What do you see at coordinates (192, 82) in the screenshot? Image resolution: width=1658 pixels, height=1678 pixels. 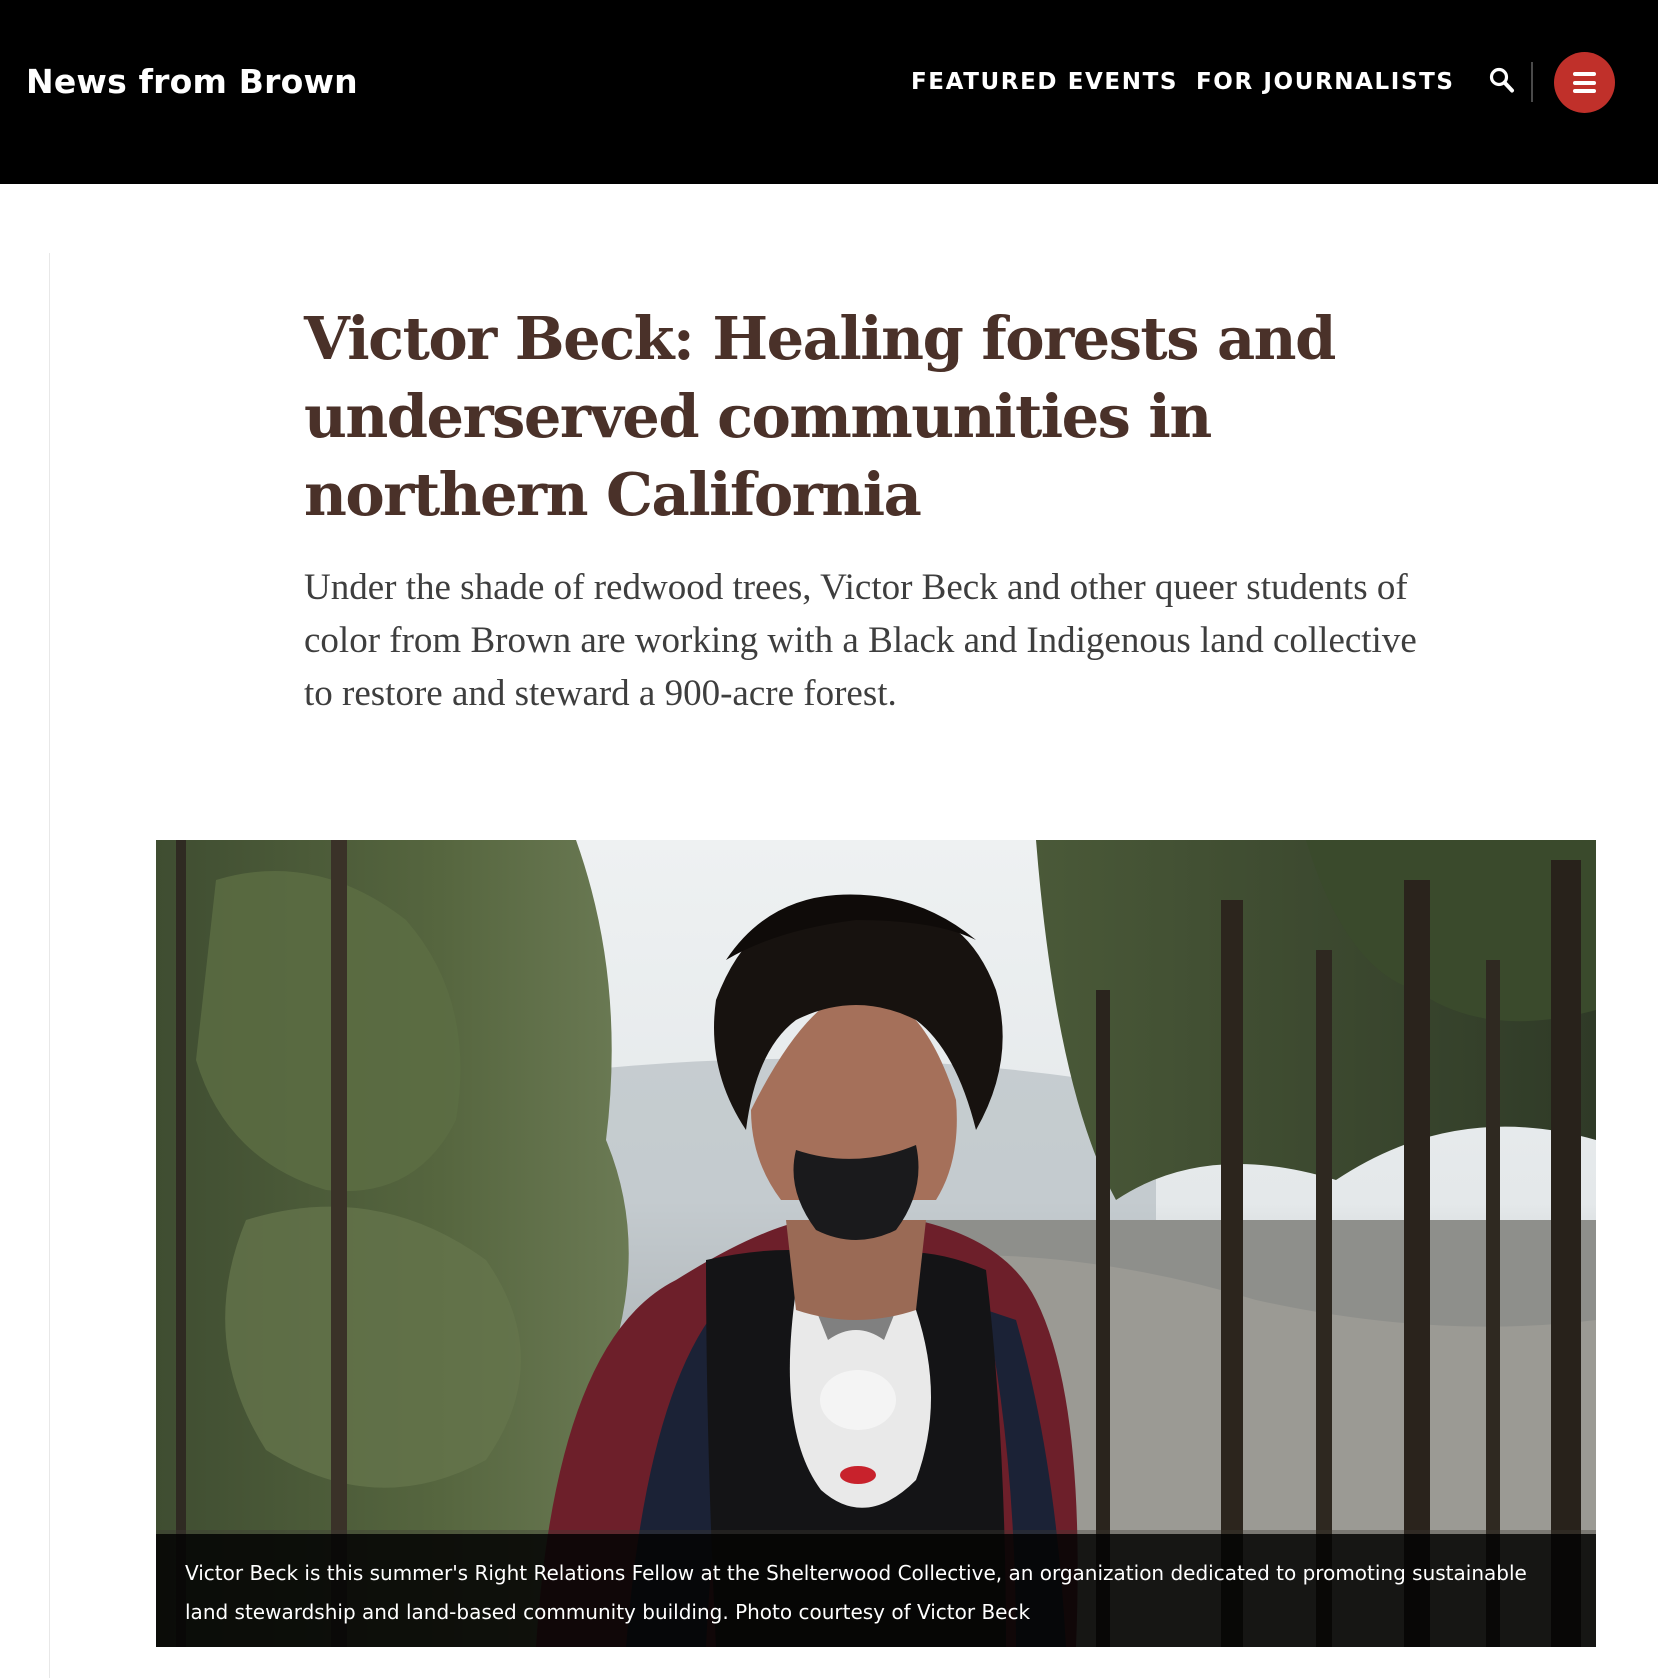 I see `site-logo: News from Brown` at bounding box center [192, 82].